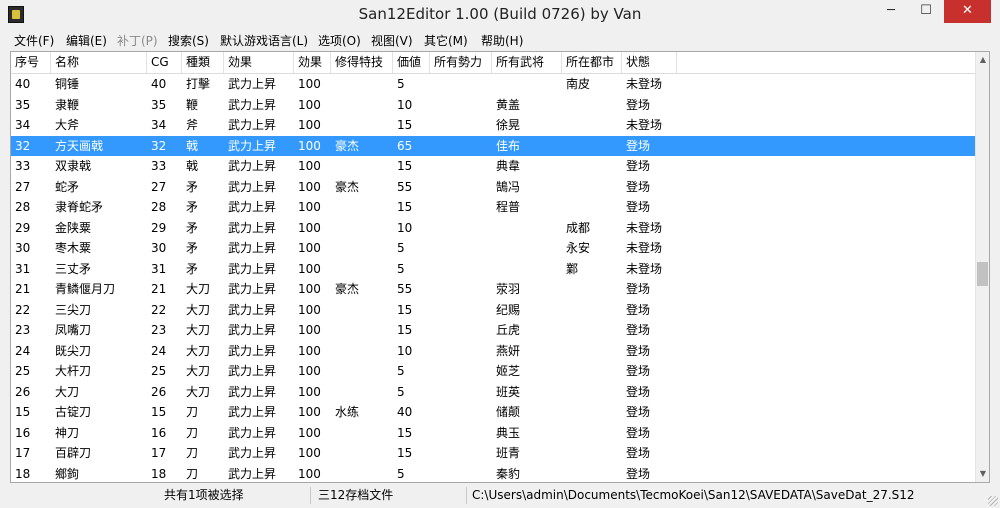  I want to click on table-row: 27 蛇矛 27 矛 武力上昇 100 豪杰 55 鵠冯 登场, so click(493, 187).